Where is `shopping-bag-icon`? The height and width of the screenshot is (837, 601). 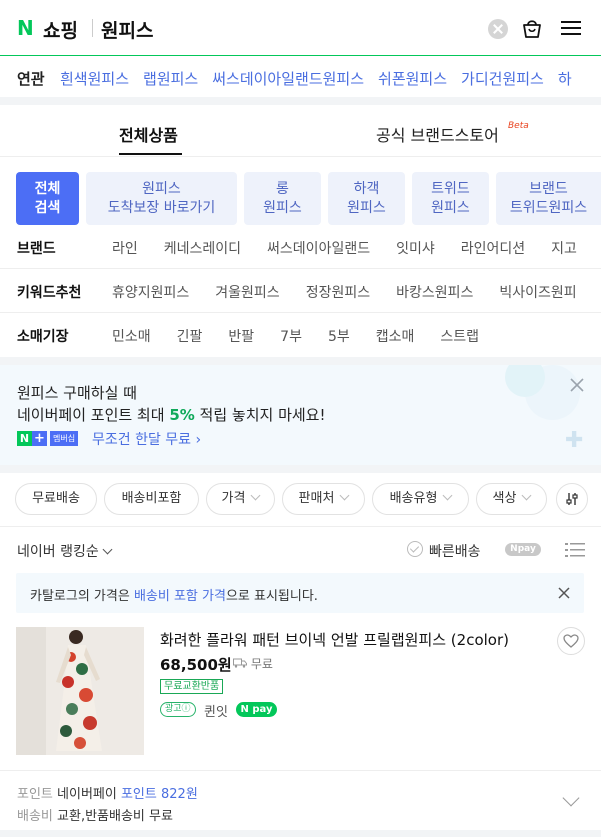 shopping-bag-icon is located at coordinates (532, 28).